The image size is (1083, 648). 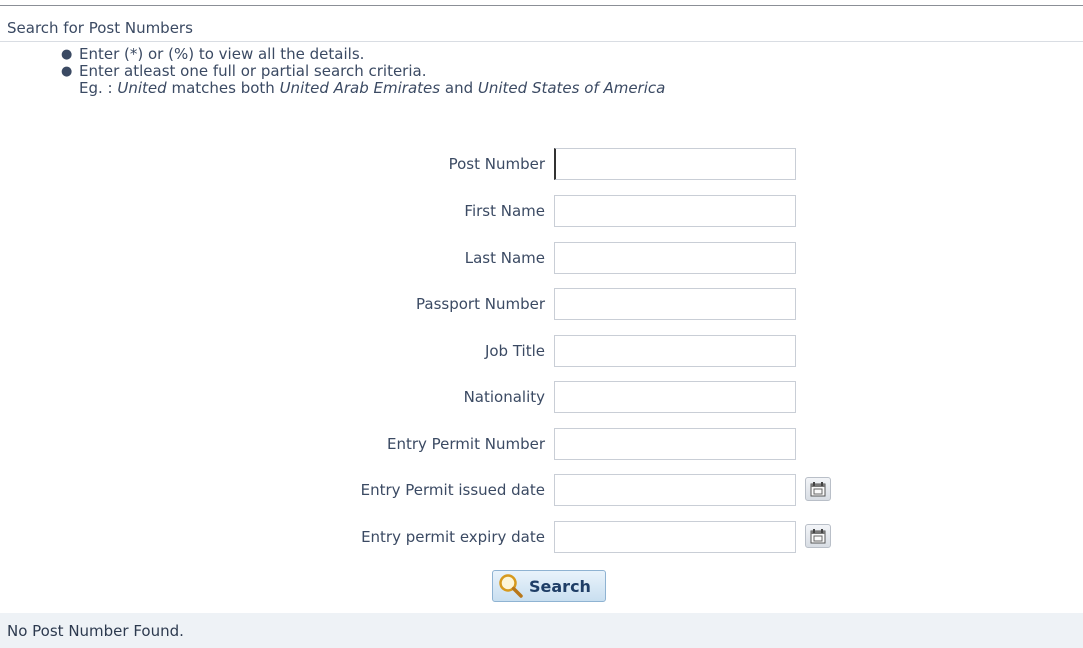 I want to click on magnifier-icon, so click(x=511, y=586).